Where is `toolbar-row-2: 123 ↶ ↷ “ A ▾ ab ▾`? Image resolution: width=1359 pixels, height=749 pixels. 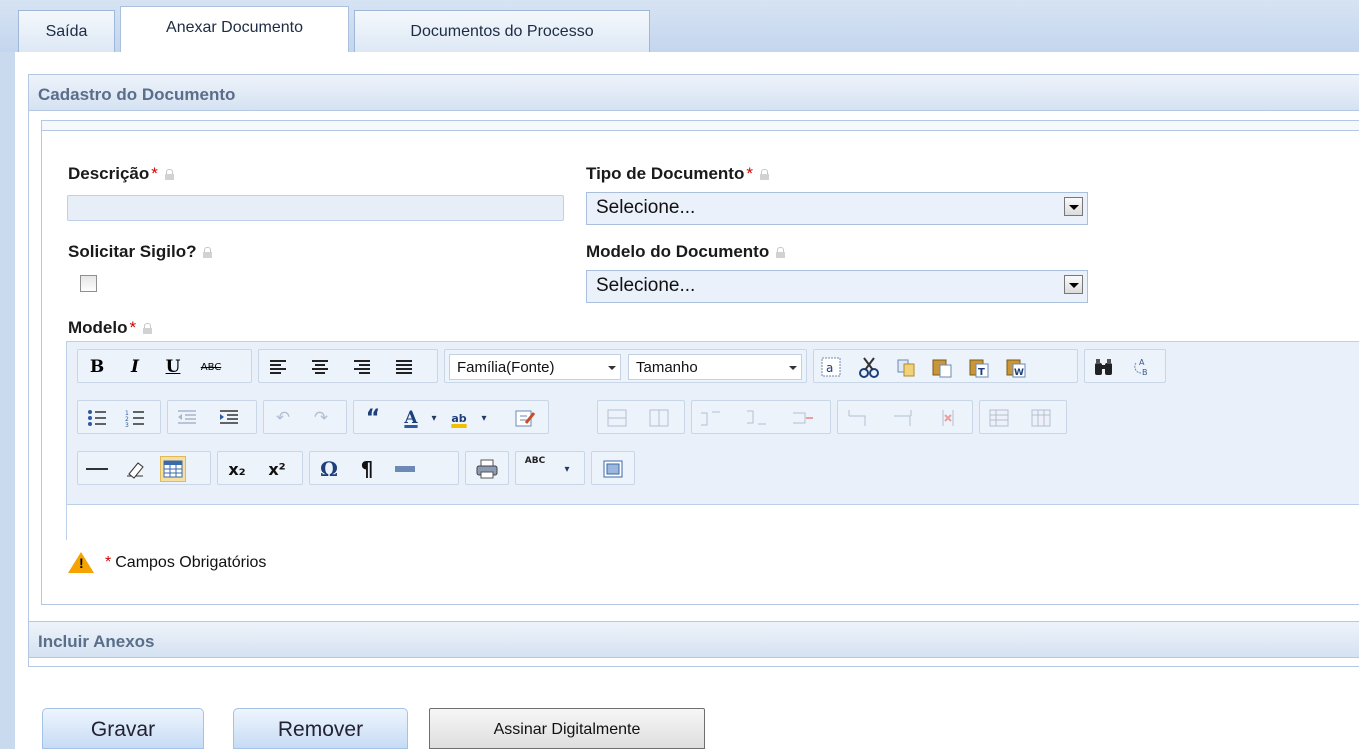
toolbar-row-2: 123 ↶ ↷ “ A ▾ ab ▾ is located at coordinates (717, 417).